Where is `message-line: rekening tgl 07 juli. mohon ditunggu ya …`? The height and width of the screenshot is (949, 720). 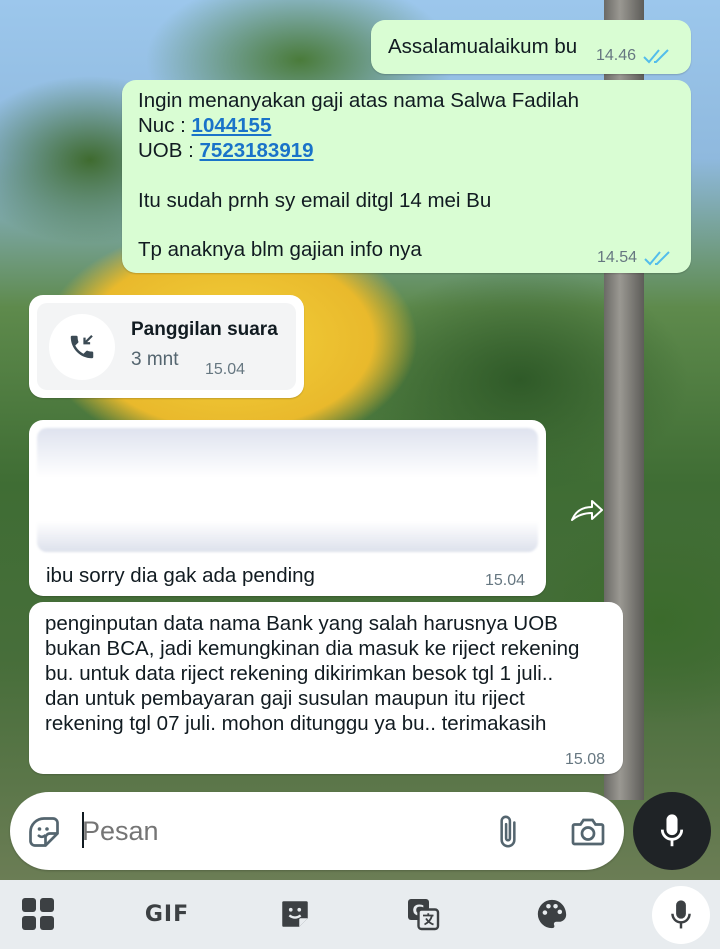
message-line: rekening tgl 07 juli. mohon ditunggu ya … is located at coordinates (296, 723).